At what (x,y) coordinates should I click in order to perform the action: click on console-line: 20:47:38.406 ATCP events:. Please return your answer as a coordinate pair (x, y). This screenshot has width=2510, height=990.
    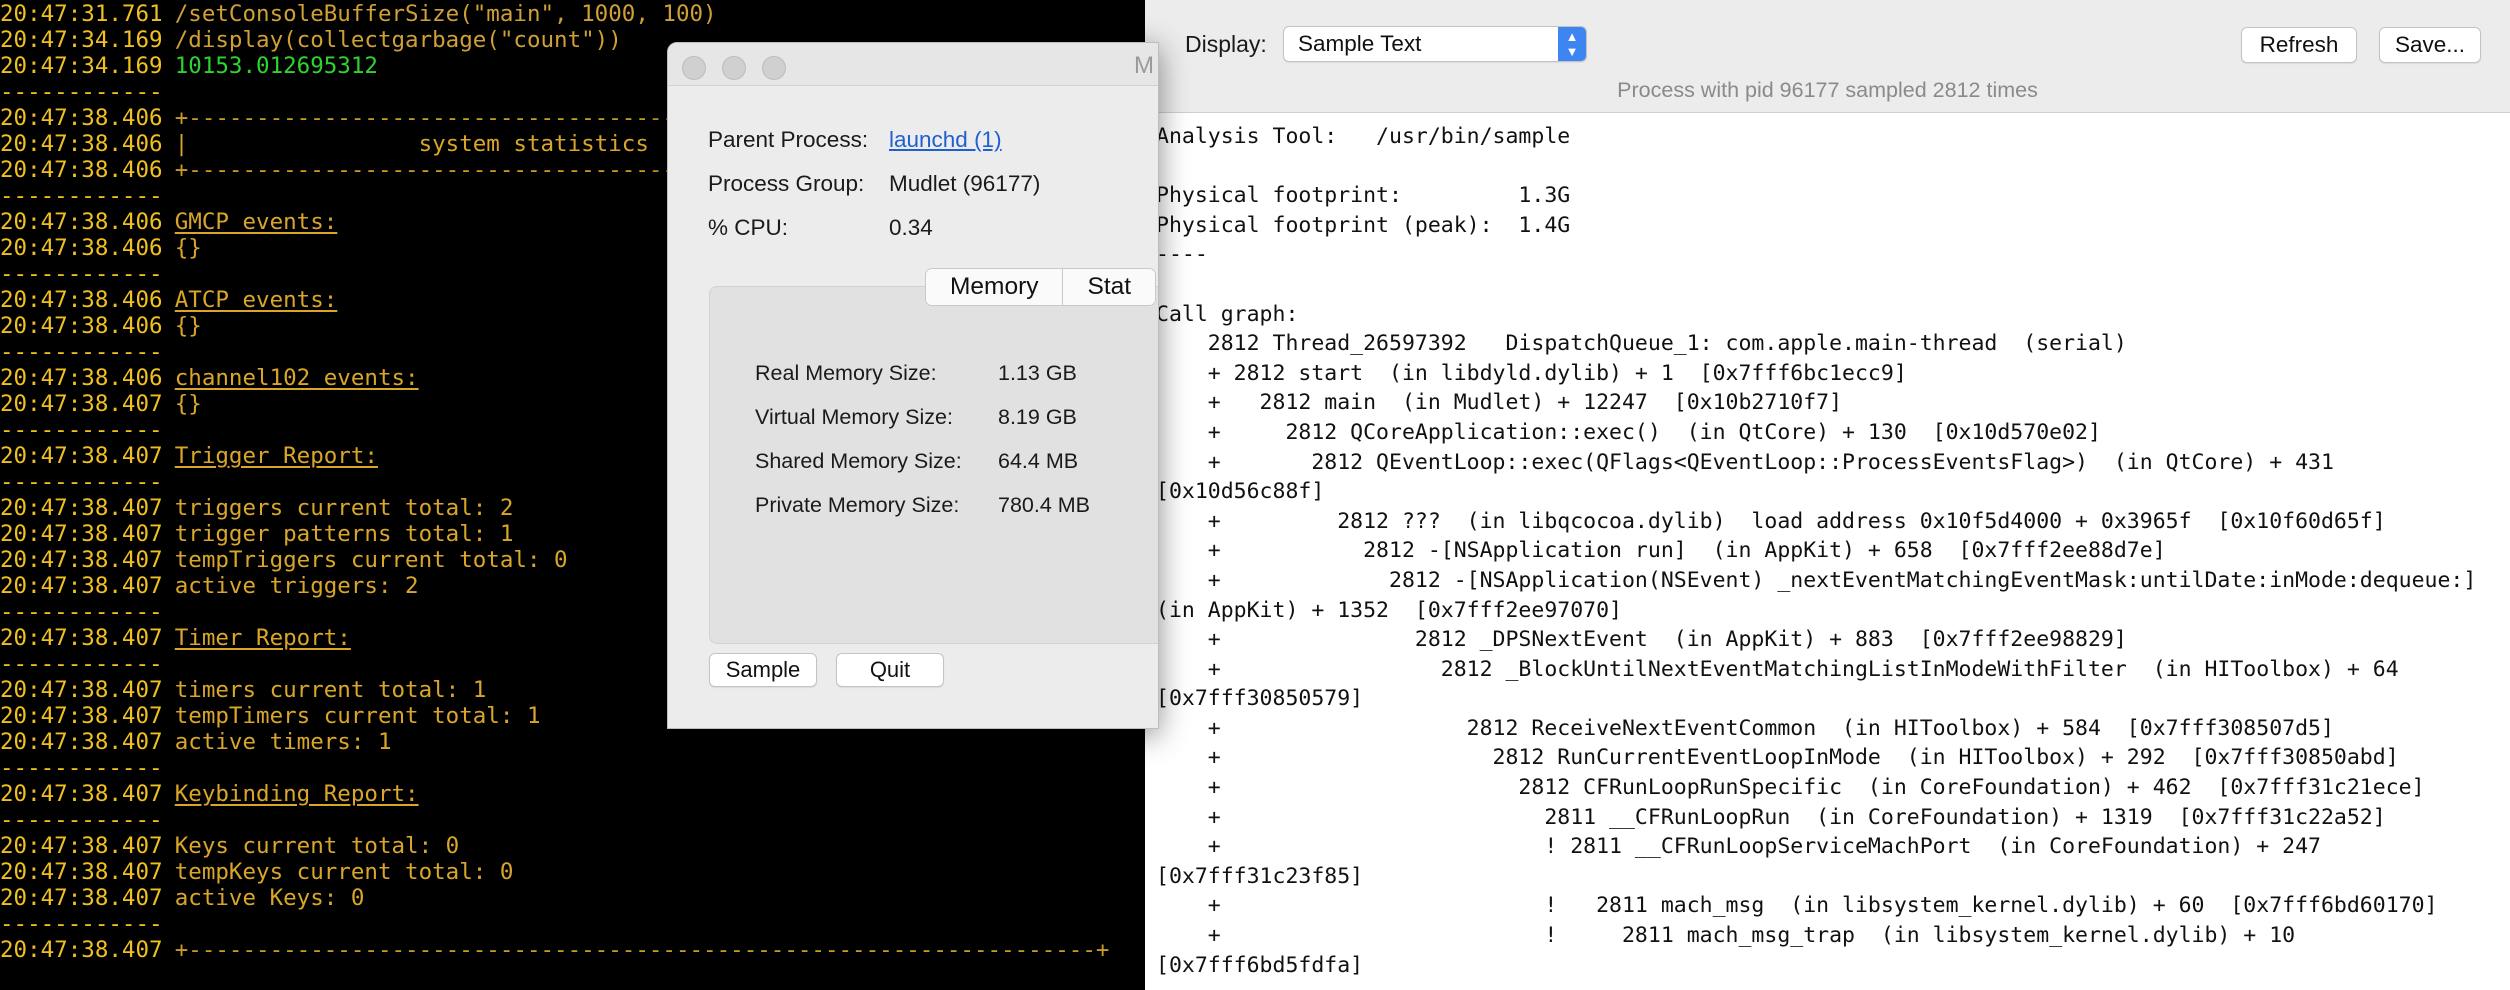
    Looking at the image, I should click on (168, 300).